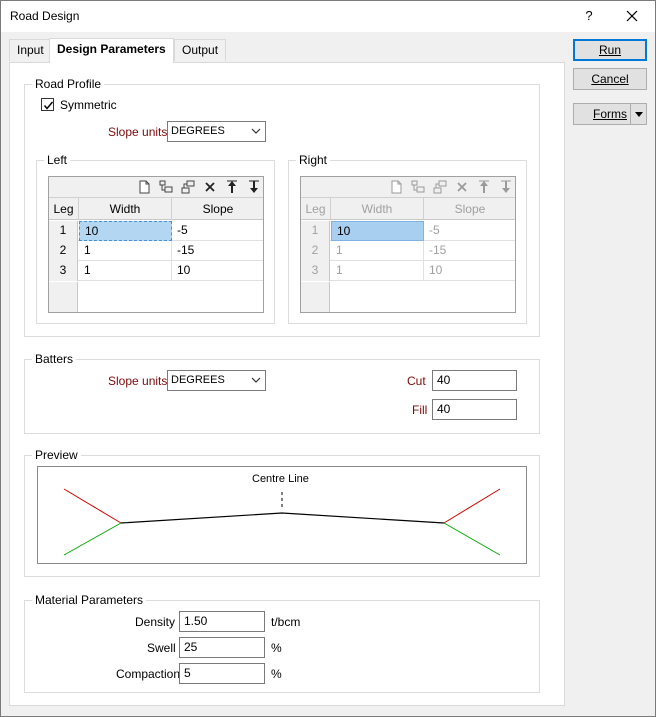 This screenshot has width=656, height=717. What do you see at coordinates (276, 674) in the screenshot?
I see `compaction-unit: %` at bounding box center [276, 674].